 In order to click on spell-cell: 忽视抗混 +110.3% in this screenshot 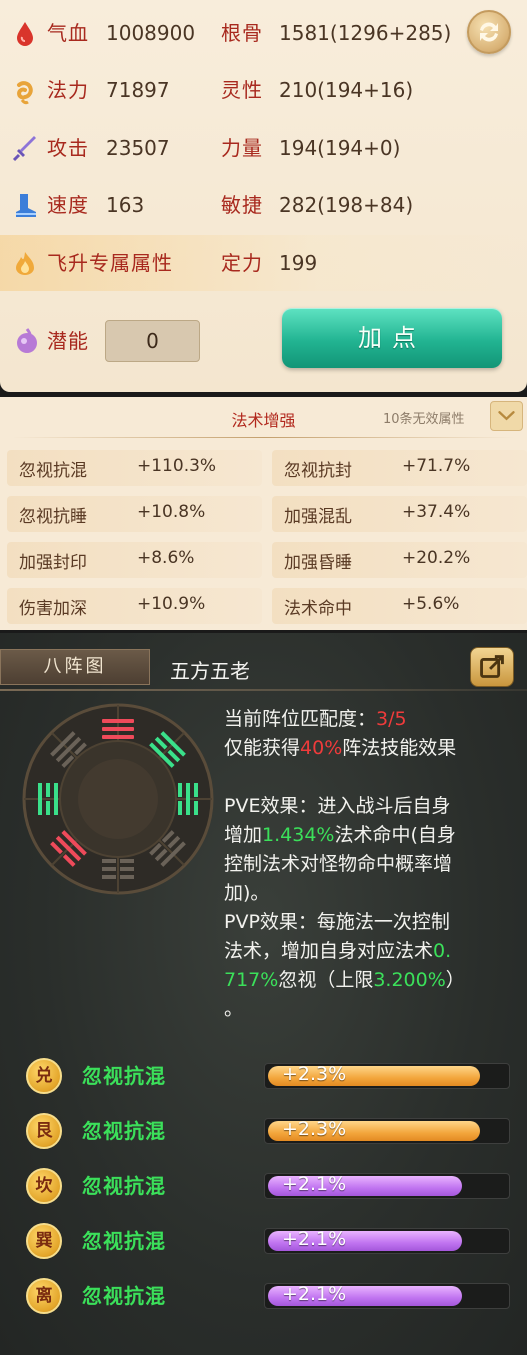, I will do `click(134, 468)`.